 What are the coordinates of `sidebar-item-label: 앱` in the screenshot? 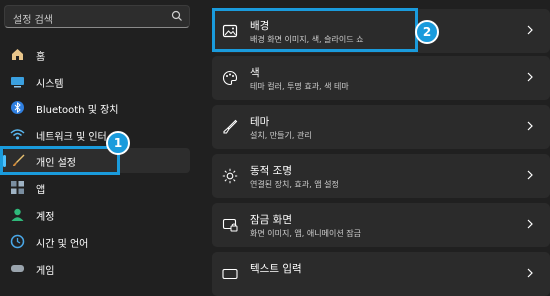 It's located at (41, 190).